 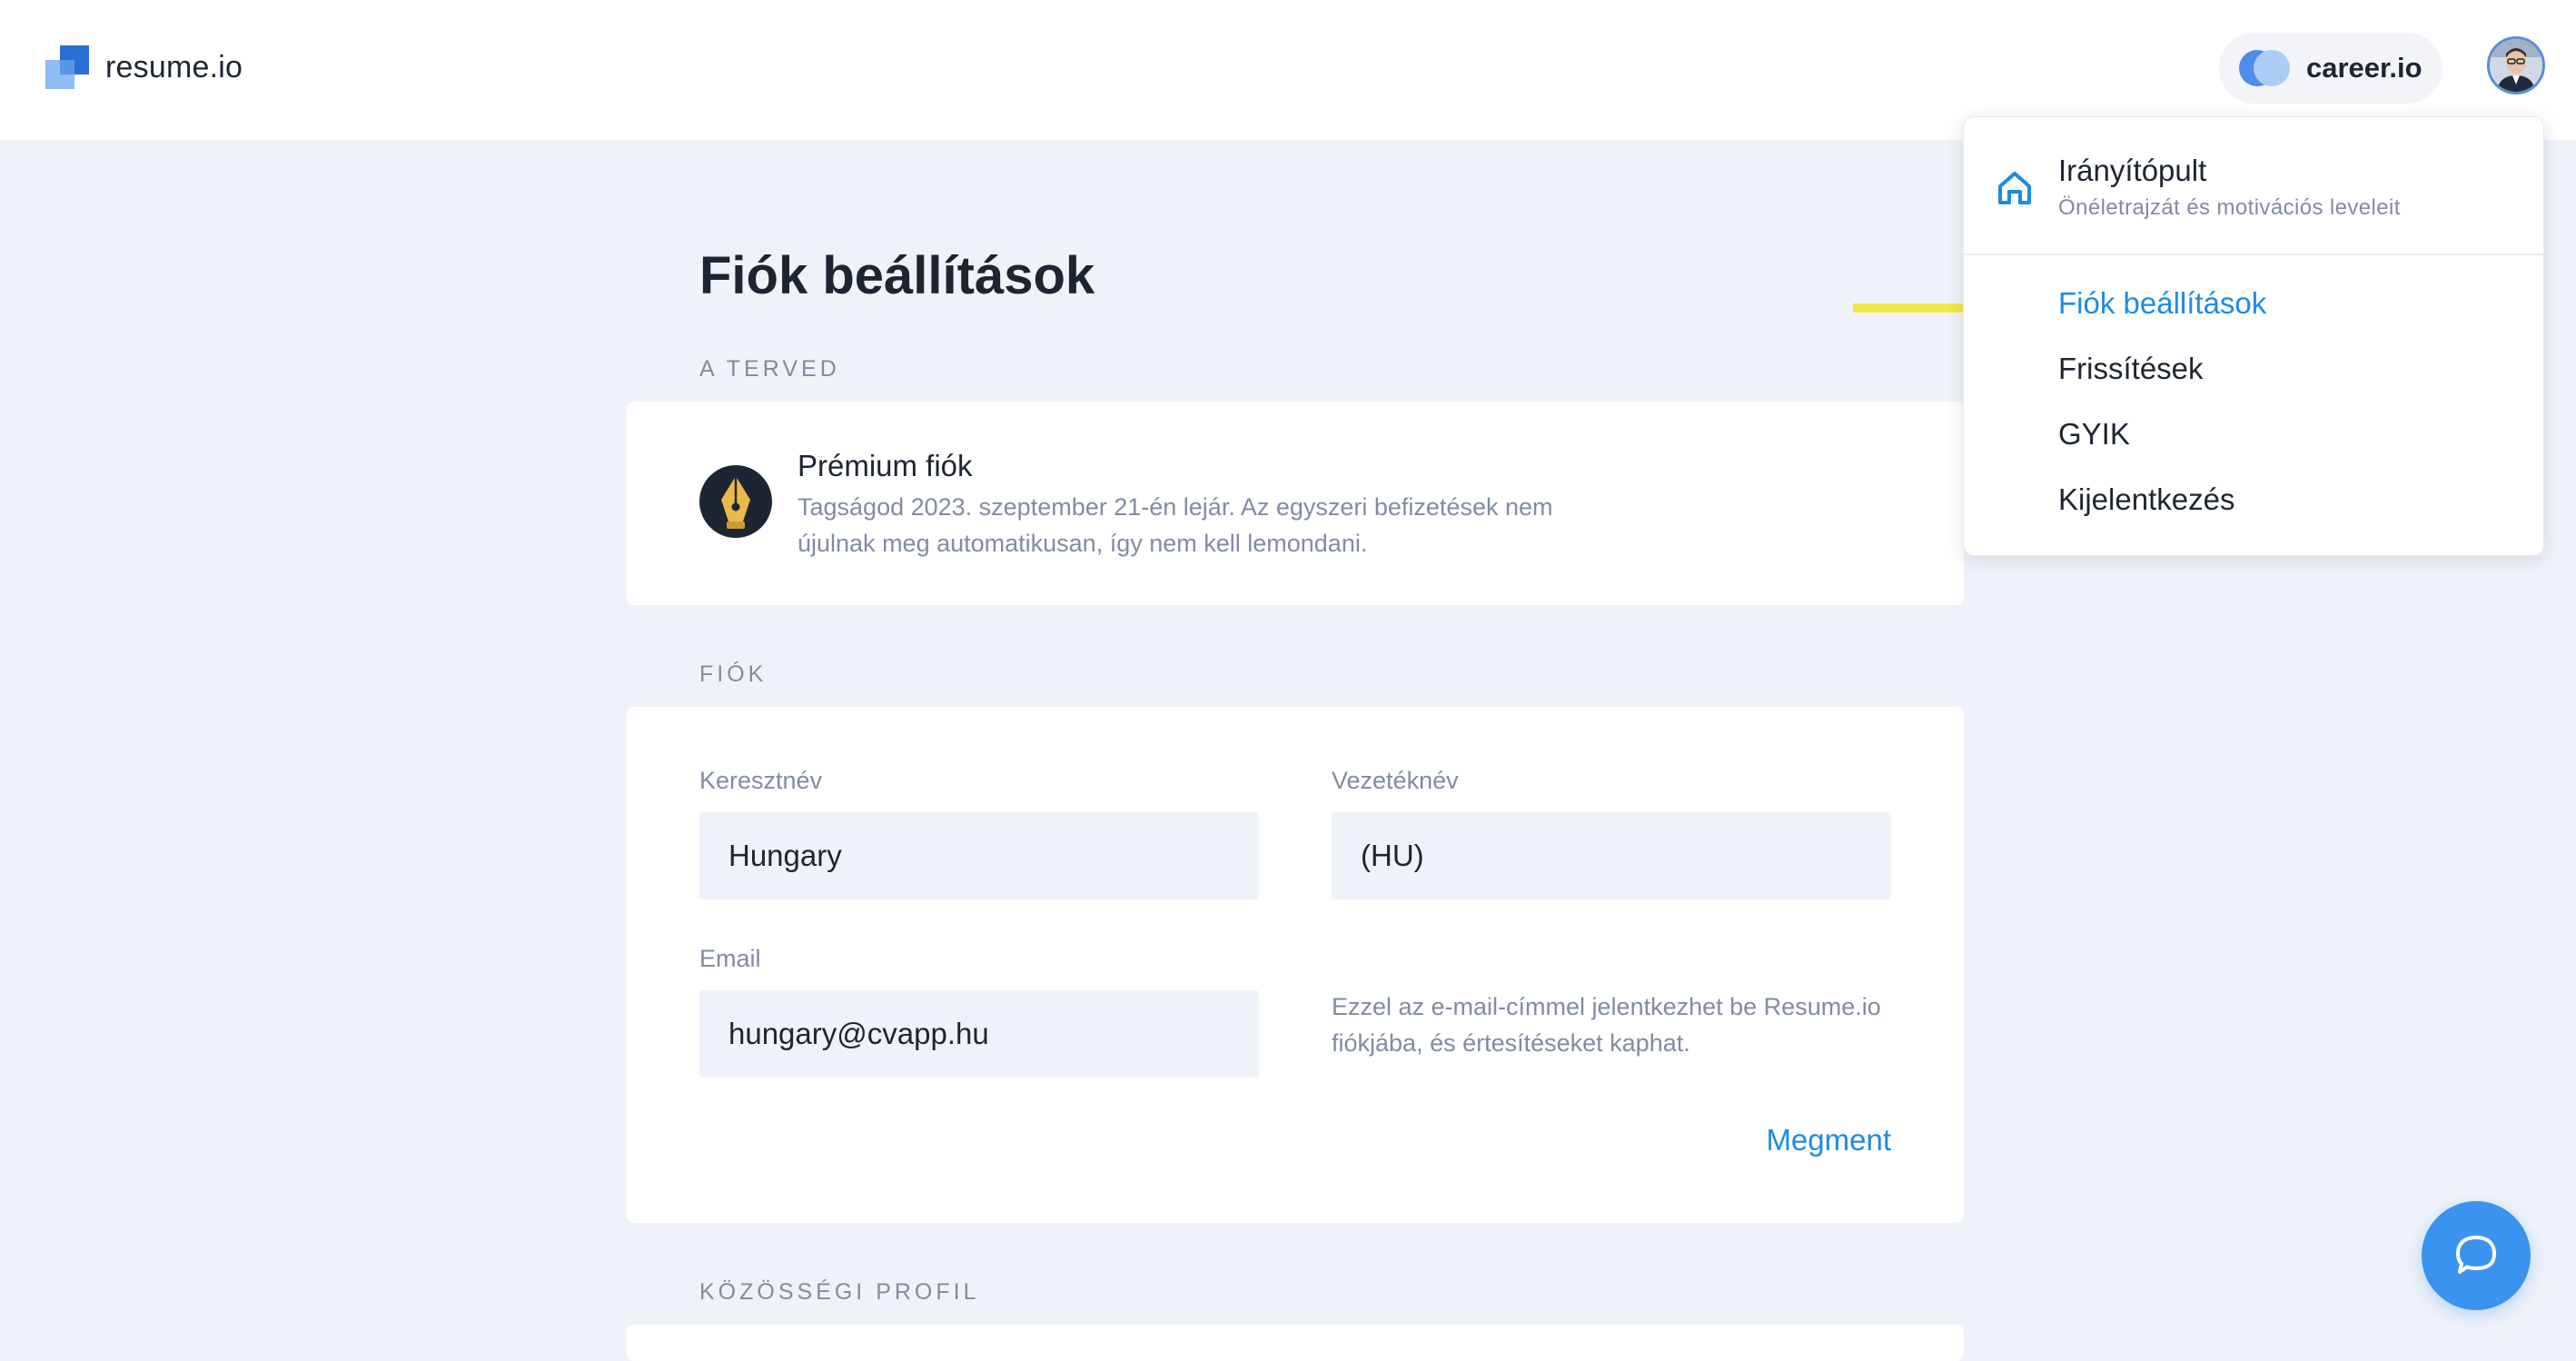 What do you see at coordinates (1828, 1140) in the screenshot?
I see `save-button: Megment` at bounding box center [1828, 1140].